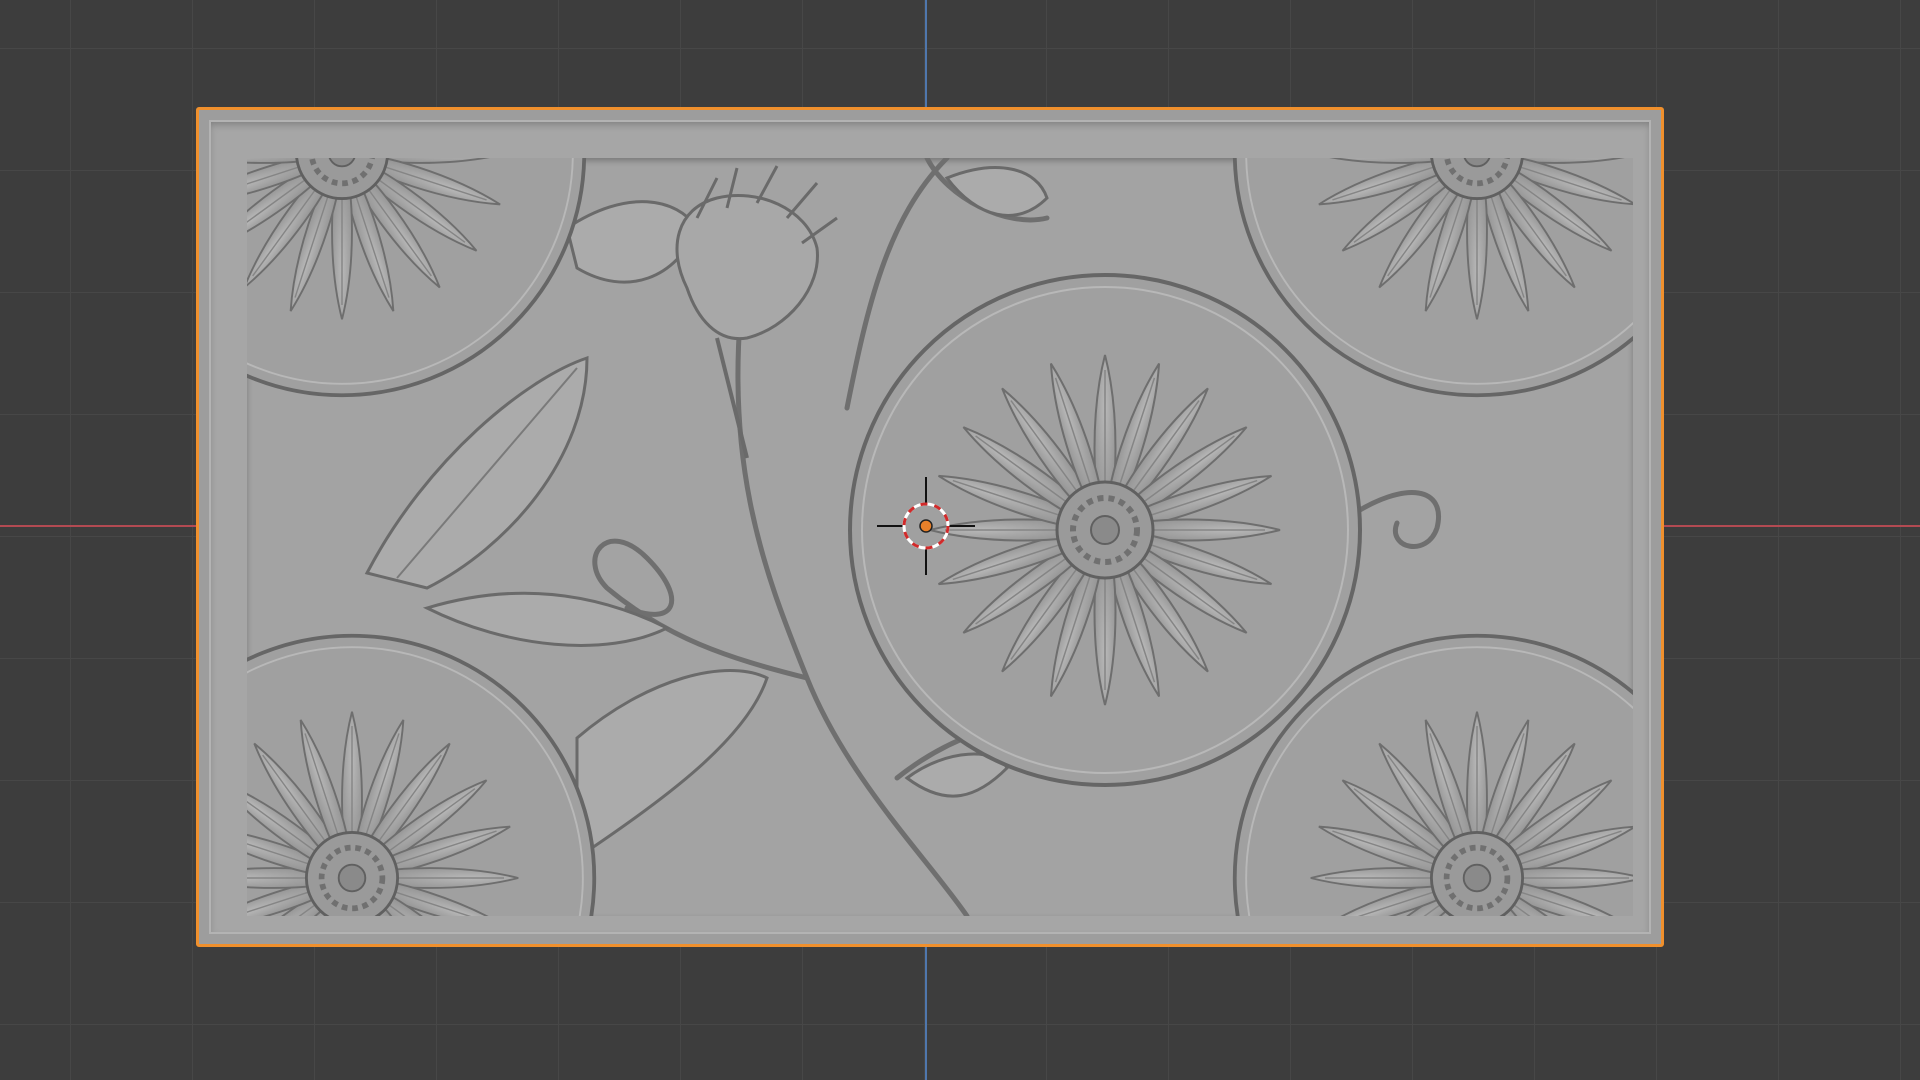 This screenshot has width=1920, height=1080. What do you see at coordinates (926, 526) in the screenshot?
I see `3d-cursor-icon` at bounding box center [926, 526].